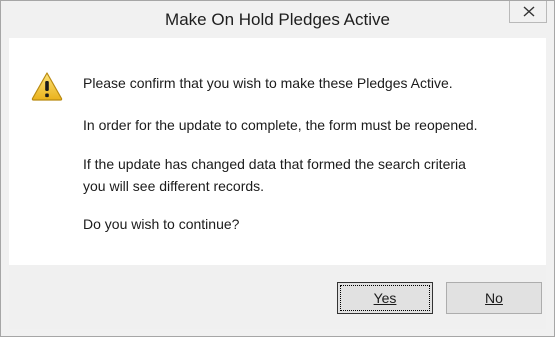  I want to click on no-button: No, so click(494, 298).